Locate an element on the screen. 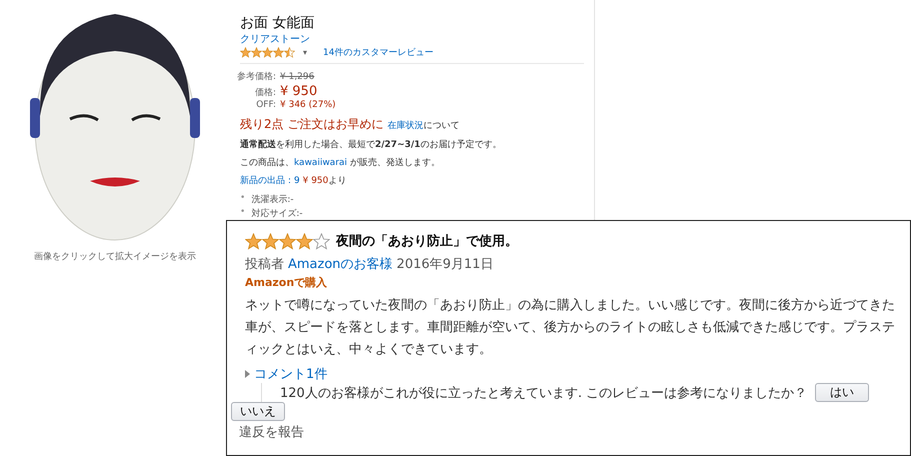 The height and width of the screenshot is (456, 911). helpful-question: 120人のお客様がこれが役に立ったと考えています. このレビューは参考になりましたか？ is located at coordinates (544, 393).